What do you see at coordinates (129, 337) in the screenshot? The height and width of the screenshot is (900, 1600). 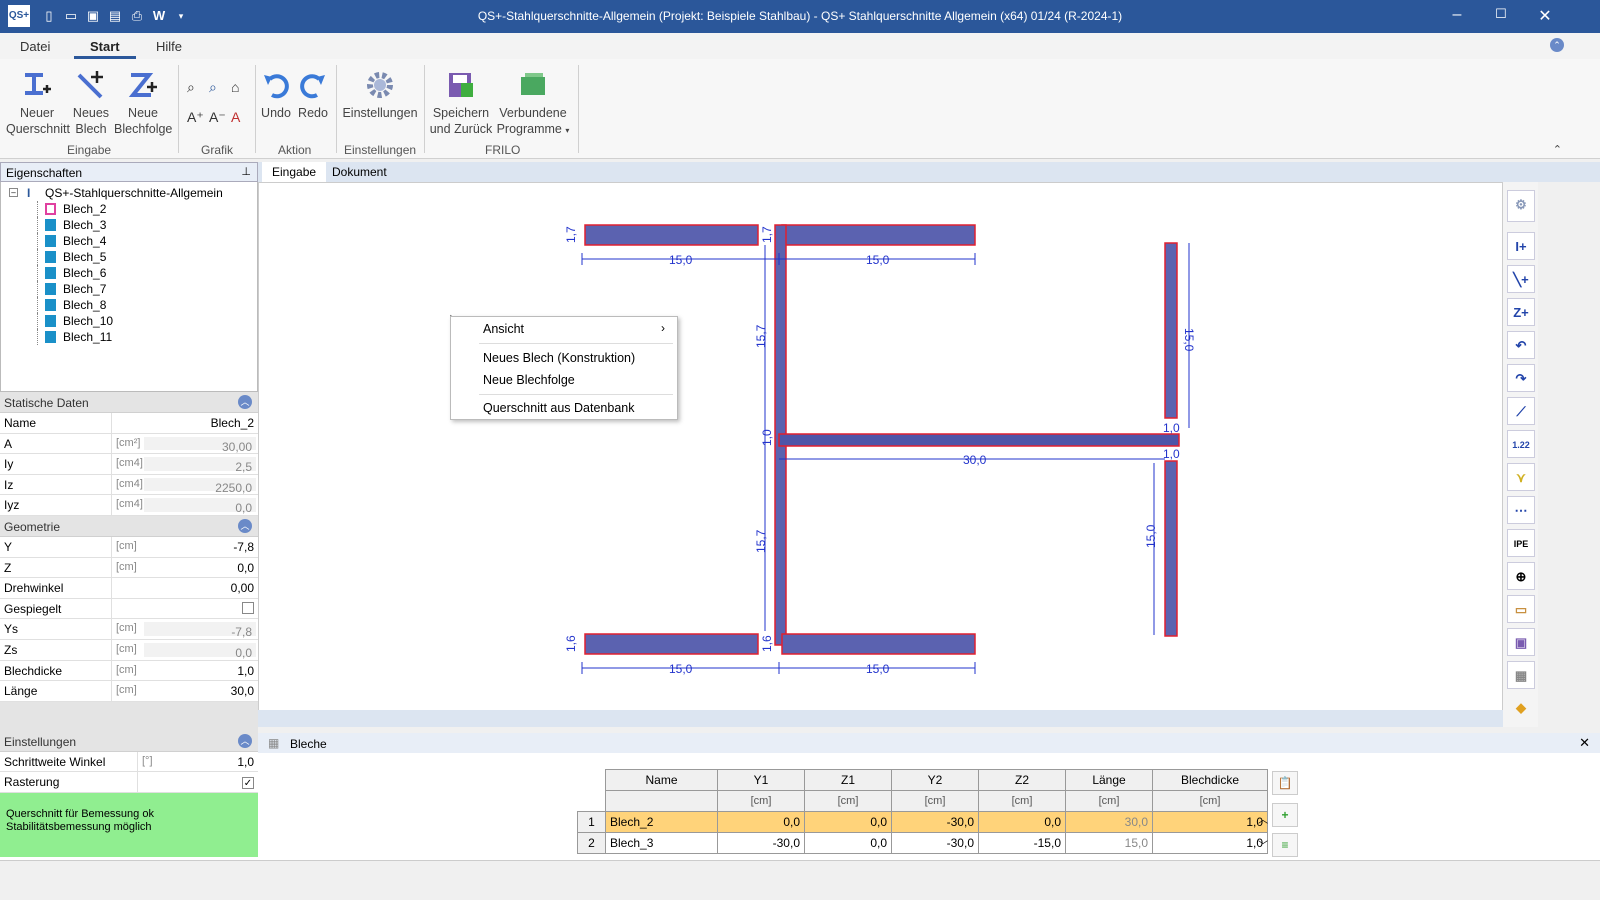 I see `tree-item: Blech_11` at bounding box center [129, 337].